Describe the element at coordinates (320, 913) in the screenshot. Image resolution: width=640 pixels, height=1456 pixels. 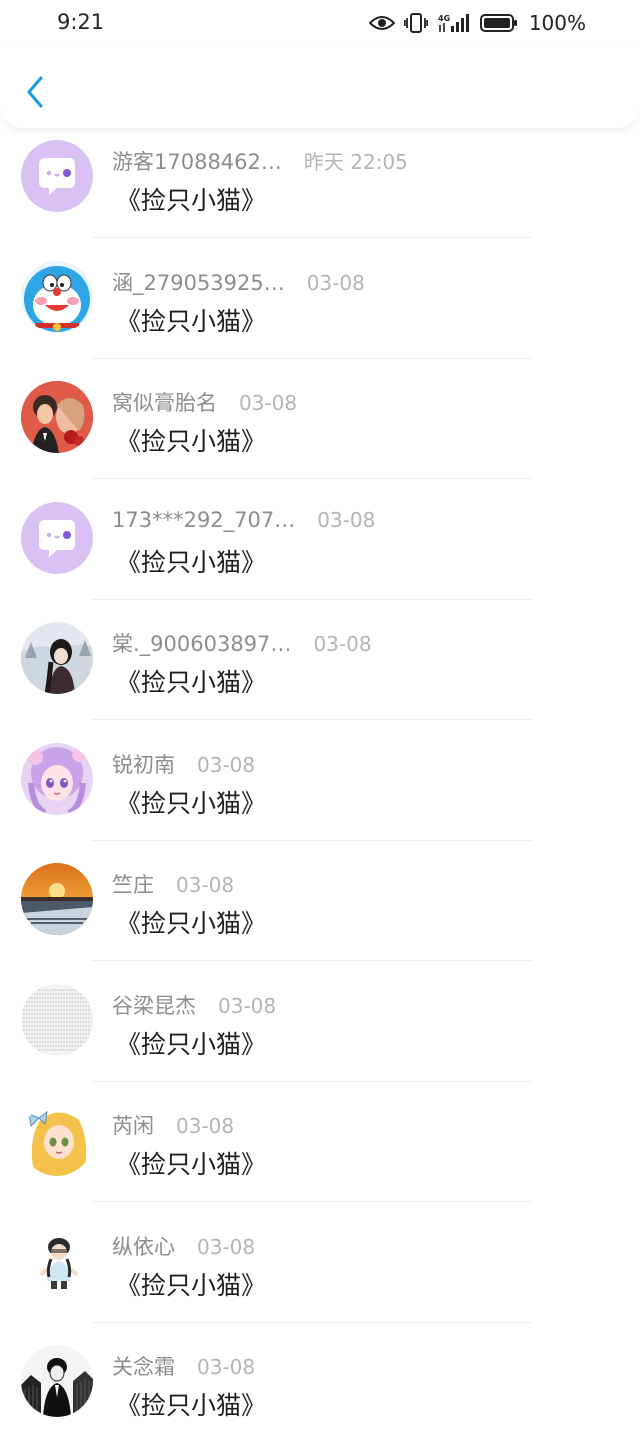
I see `message-item: 竺庄 03-08 《捡只小猫》` at that location.